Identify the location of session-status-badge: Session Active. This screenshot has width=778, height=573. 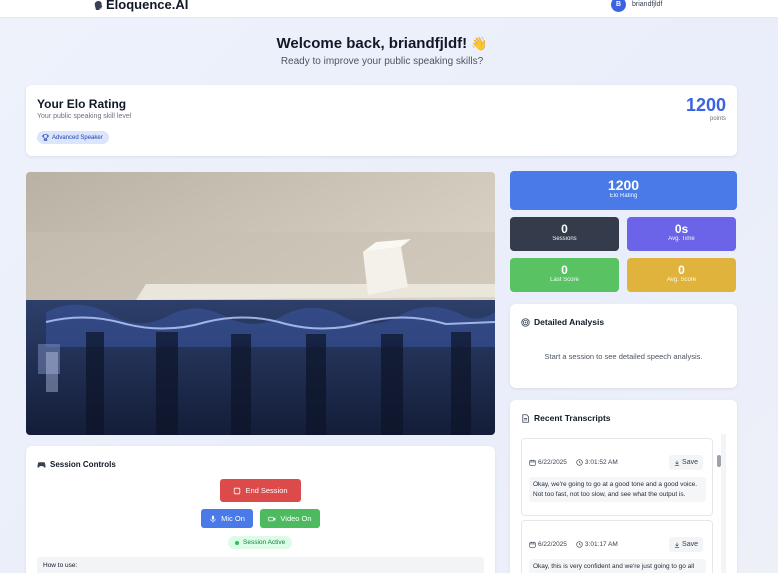
(260, 542).